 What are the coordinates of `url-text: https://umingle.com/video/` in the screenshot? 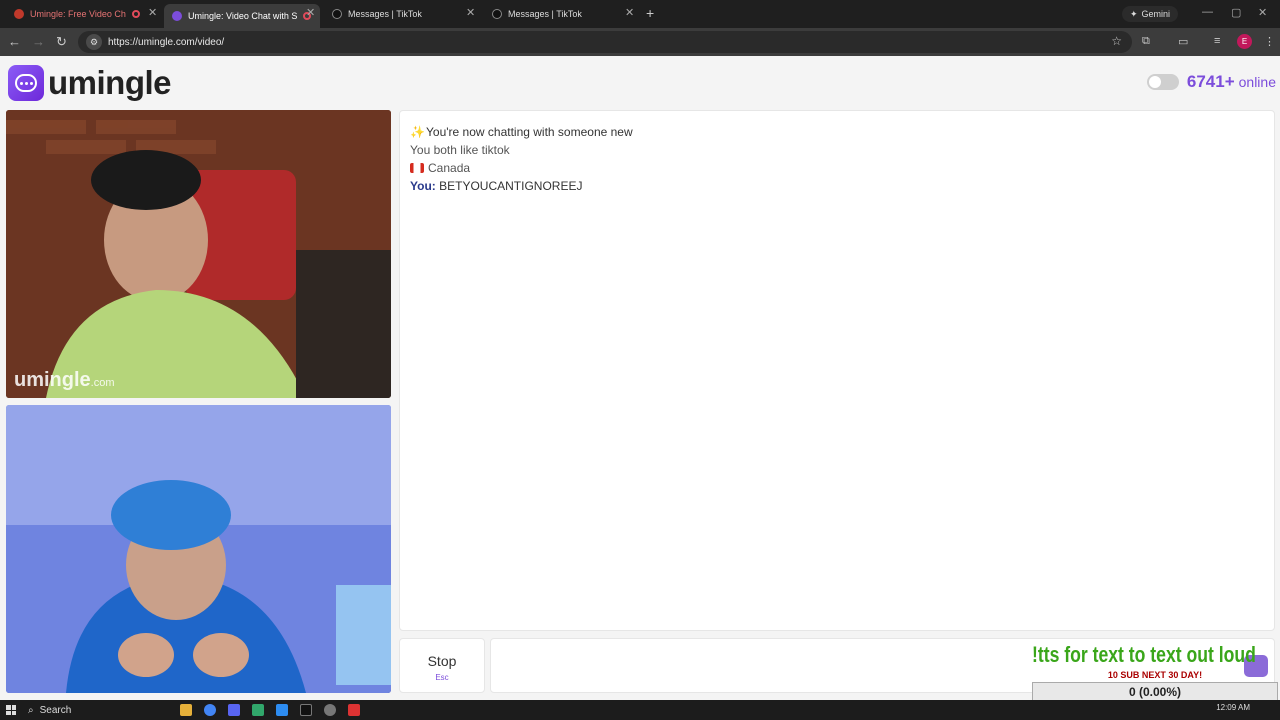 It's located at (166, 42).